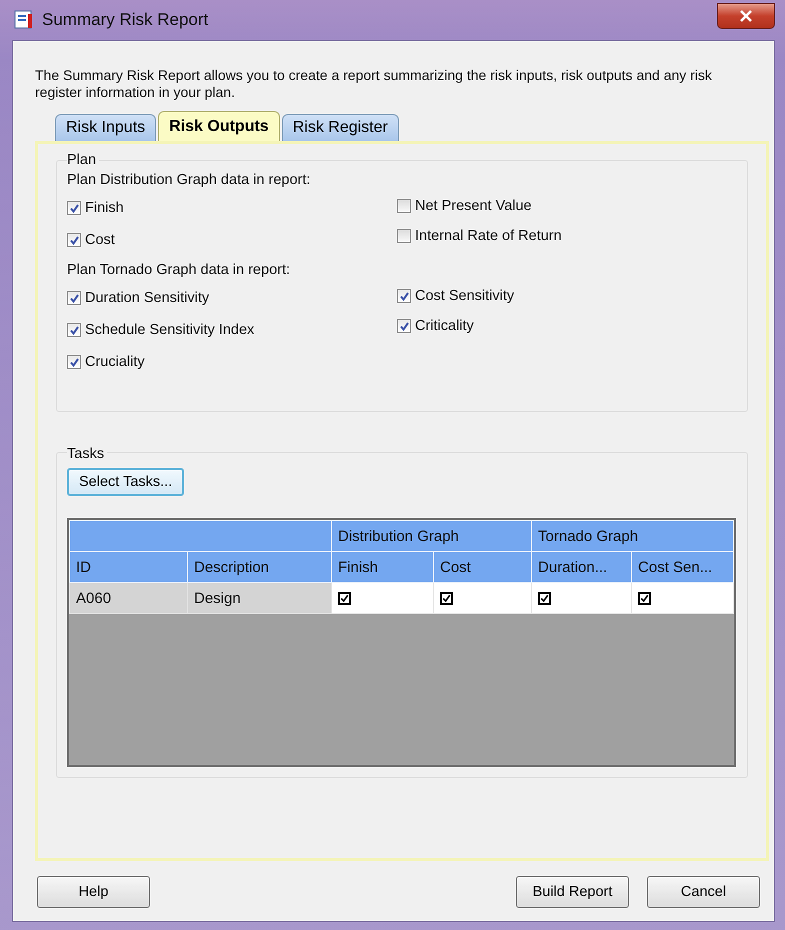 The width and height of the screenshot is (785, 930). What do you see at coordinates (435, 326) in the screenshot?
I see `checkbox-option: Criticality` at bounding box center [435, 326].